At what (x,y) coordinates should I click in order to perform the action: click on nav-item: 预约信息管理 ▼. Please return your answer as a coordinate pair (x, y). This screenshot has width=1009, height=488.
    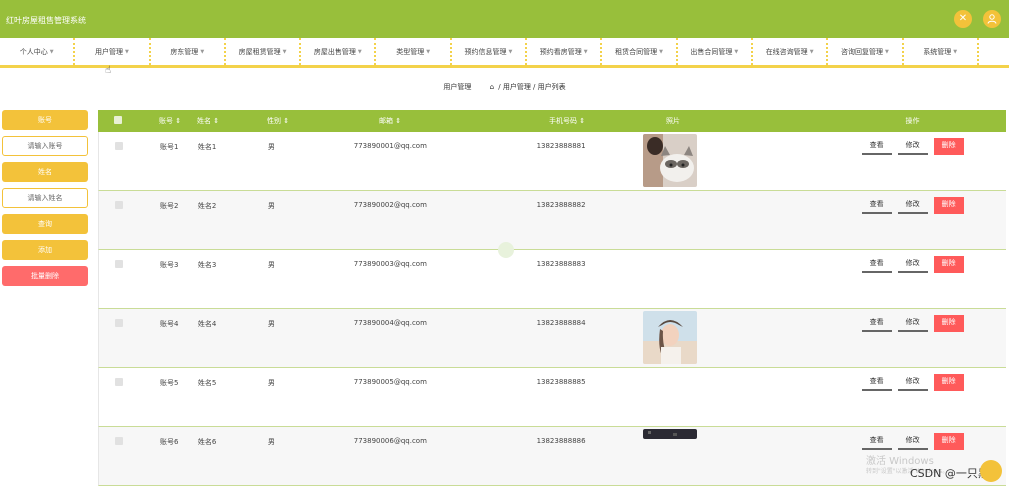
    Looking at the image, I should click on (490, 51).